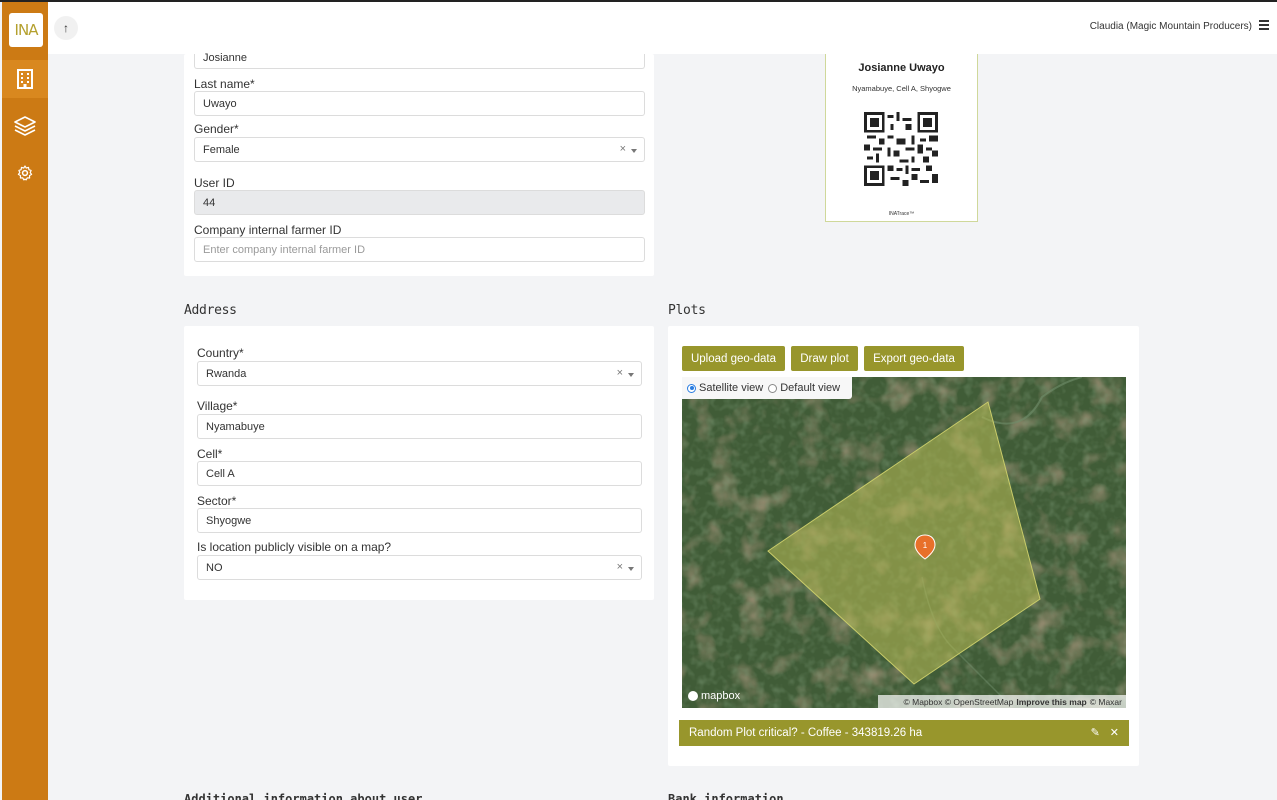 The width and height of the screenshot is (1277, 800). I want to click on last-name-value: Uwayo, so click(220, 103).